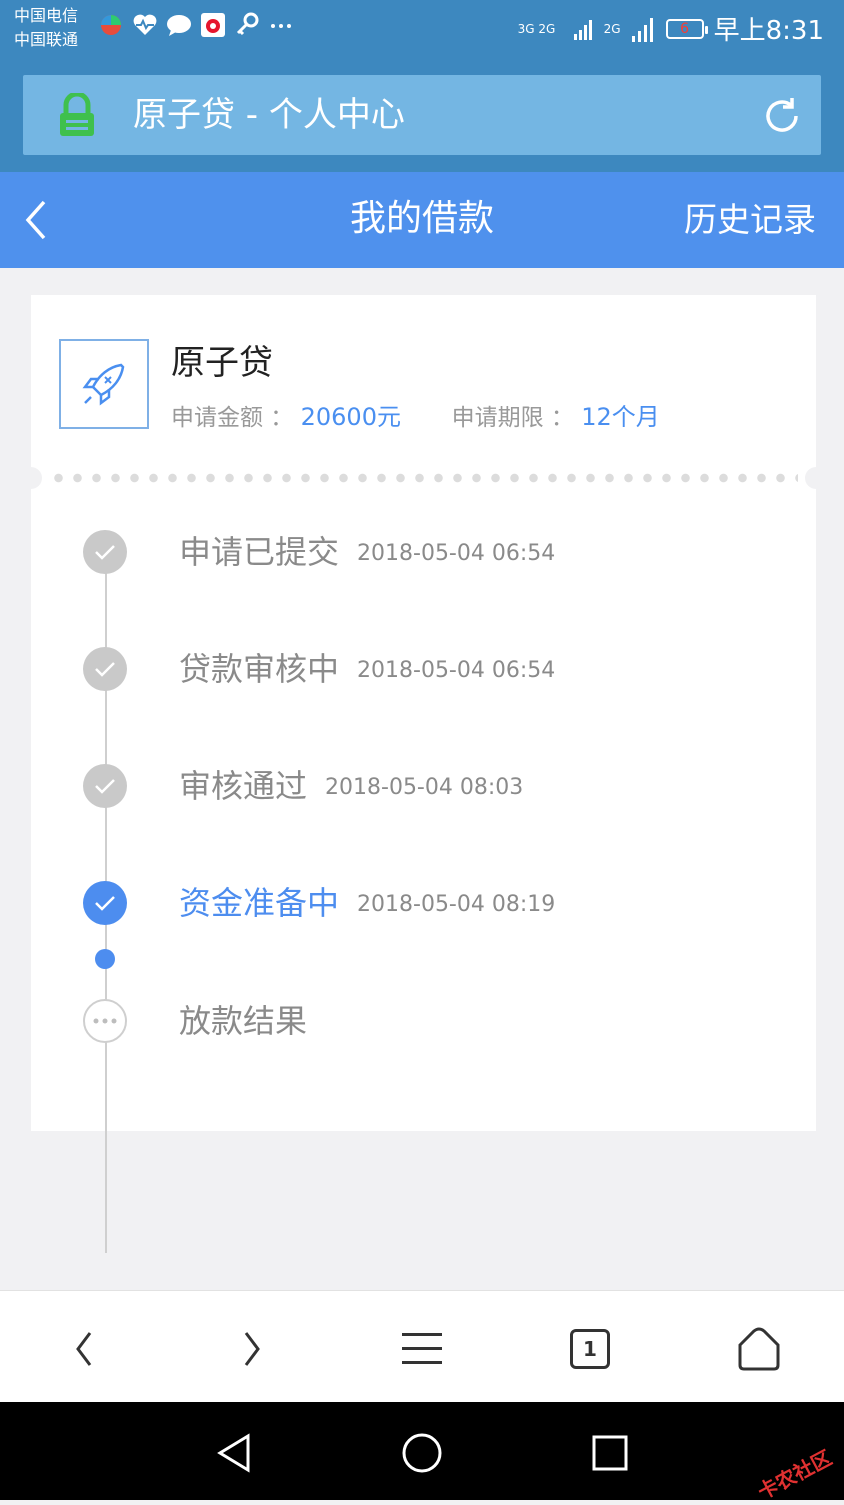 The height and width of the screenshot is (1505, 844). What do you see at coordinates (259, 552) in the screenshot?
I see `step-label: 申请已提交` at bounding box center [259, 552].